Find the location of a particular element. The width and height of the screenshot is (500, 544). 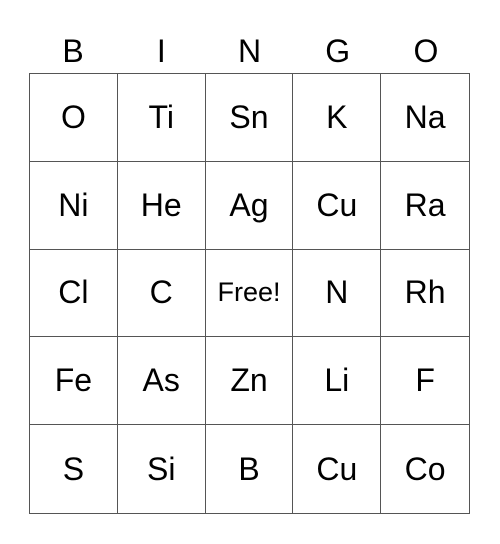

bingo-cell: Fe is located at coordinates (74, 381).